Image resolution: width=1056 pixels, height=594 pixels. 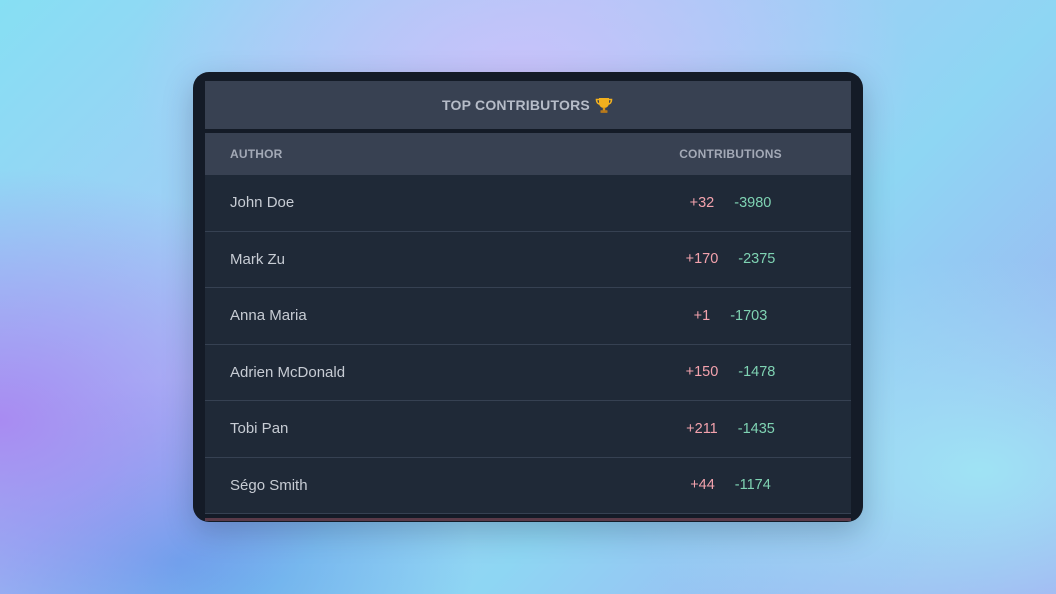 I want to click on table-row: Mark Zu +170 -2375, so click(x=528, y=259).